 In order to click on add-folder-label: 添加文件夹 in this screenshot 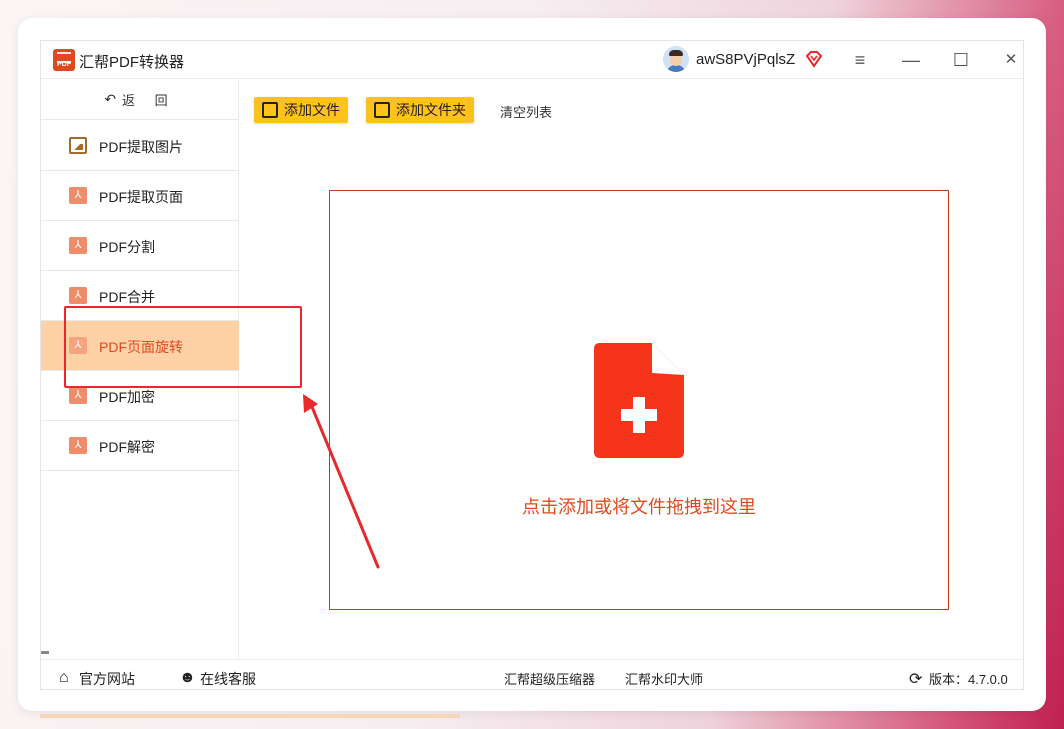, I will do `click(431, 110)`.